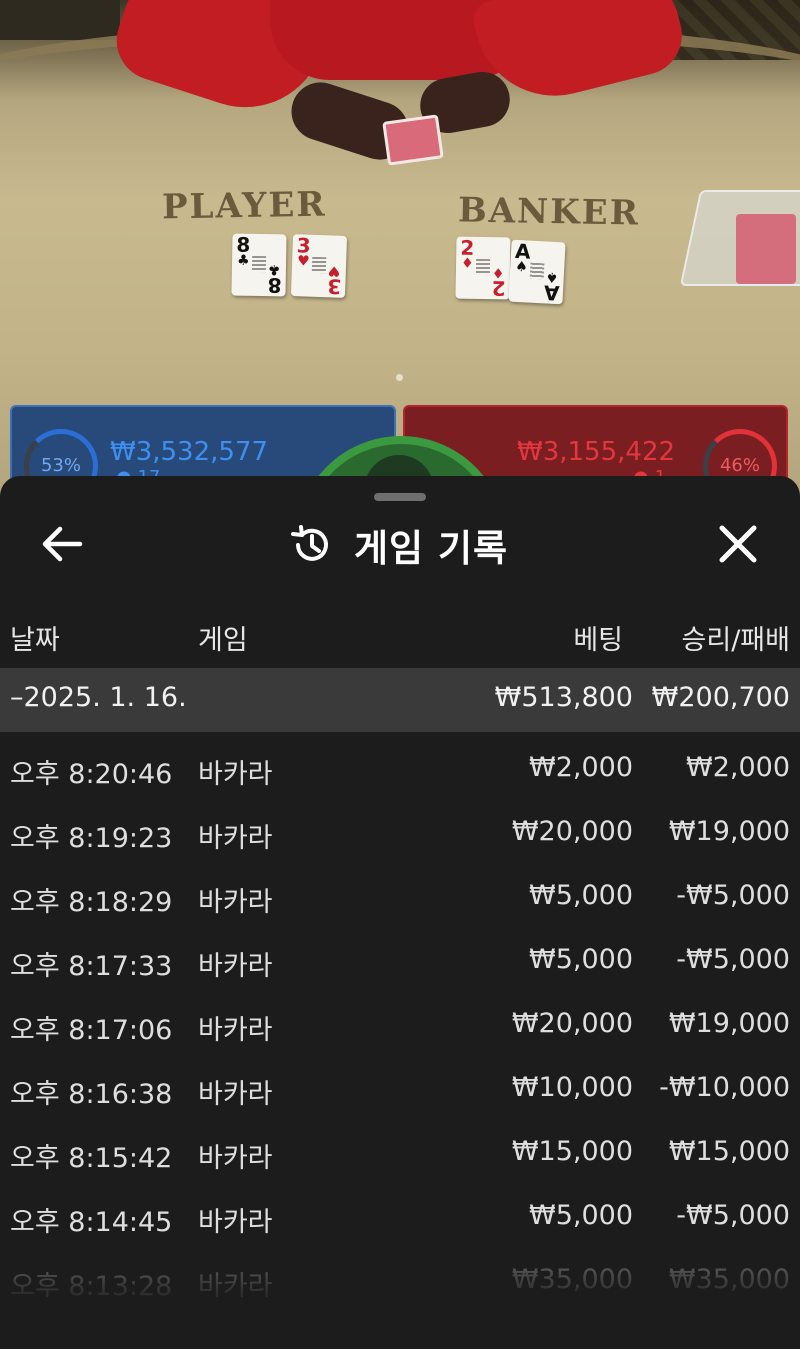 This screenshot has height=1349, width=800. Describe the element at coordinates (91, 1094) in the screenshot. I see `row-time: 오후 8:16:38` at that location.